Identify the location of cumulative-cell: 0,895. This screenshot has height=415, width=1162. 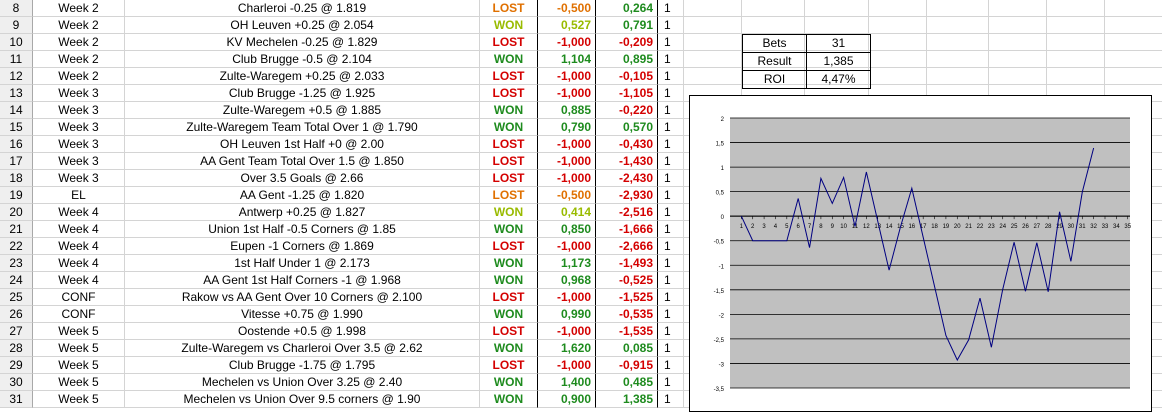
(627, 59).